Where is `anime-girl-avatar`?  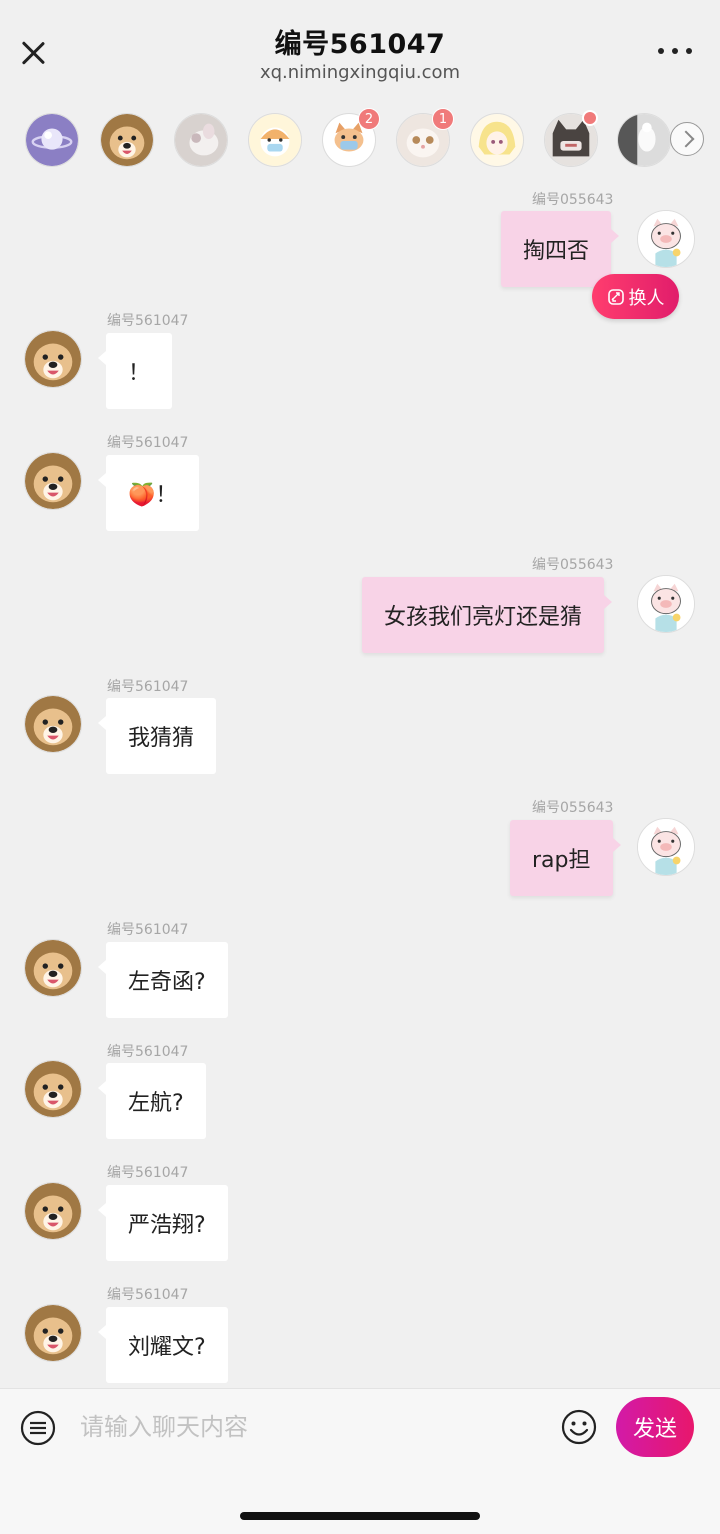 anime-girl-avatar is located at coordinates (497, 140).